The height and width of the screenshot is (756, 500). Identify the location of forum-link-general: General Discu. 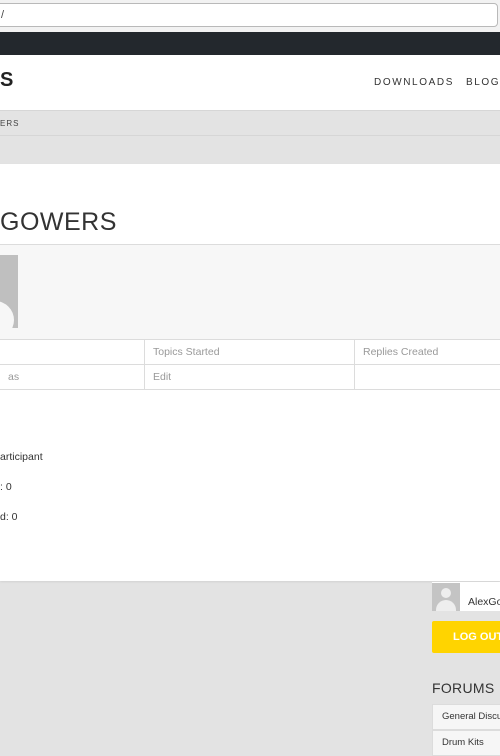
(466, 717).